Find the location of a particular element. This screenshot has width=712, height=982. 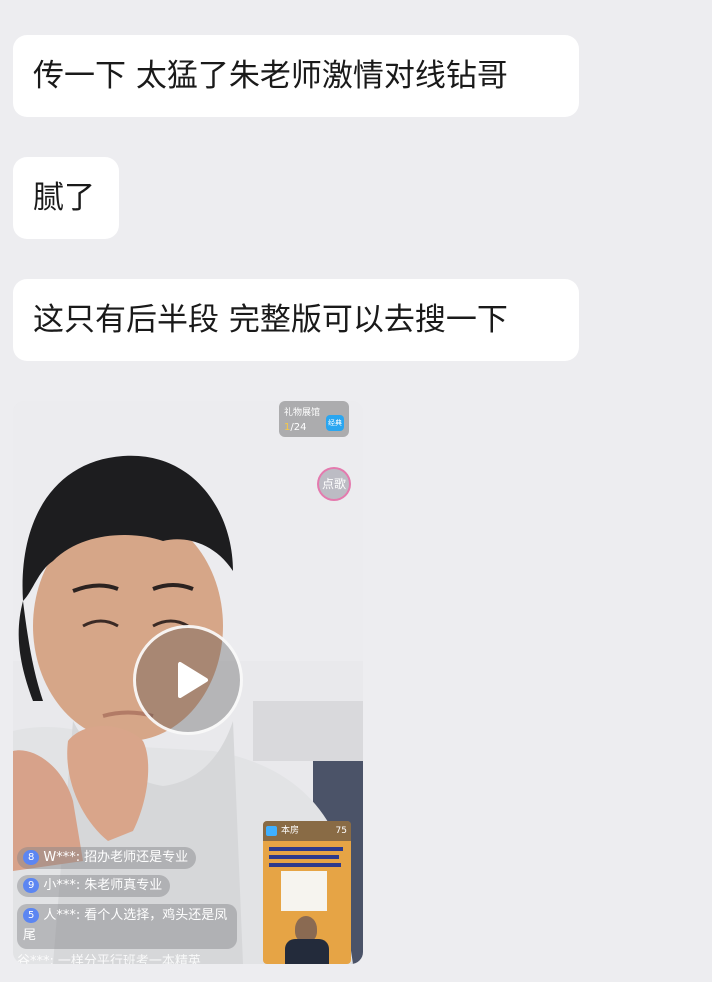

song-request-button: 点歌 is located at coordinates (334, 484).